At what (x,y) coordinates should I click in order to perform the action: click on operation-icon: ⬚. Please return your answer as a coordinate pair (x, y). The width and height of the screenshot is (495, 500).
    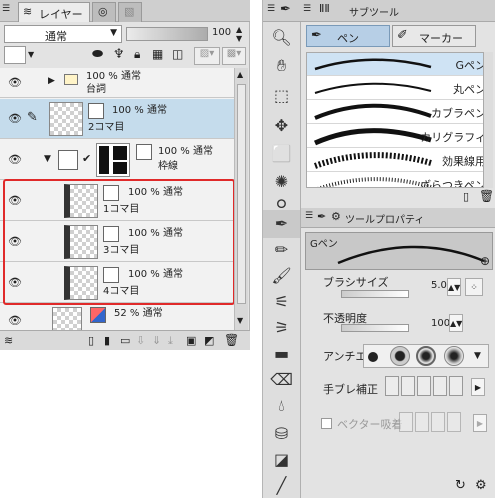
    Looking at the image, I should click on (281, 96).